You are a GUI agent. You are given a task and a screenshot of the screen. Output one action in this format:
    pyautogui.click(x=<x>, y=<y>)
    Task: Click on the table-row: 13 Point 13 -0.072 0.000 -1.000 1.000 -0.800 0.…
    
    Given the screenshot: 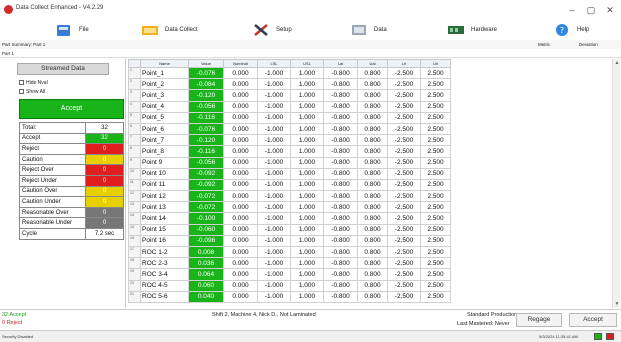 What is the action you would take?
    pyautogui.click(x=289, y=207)
    